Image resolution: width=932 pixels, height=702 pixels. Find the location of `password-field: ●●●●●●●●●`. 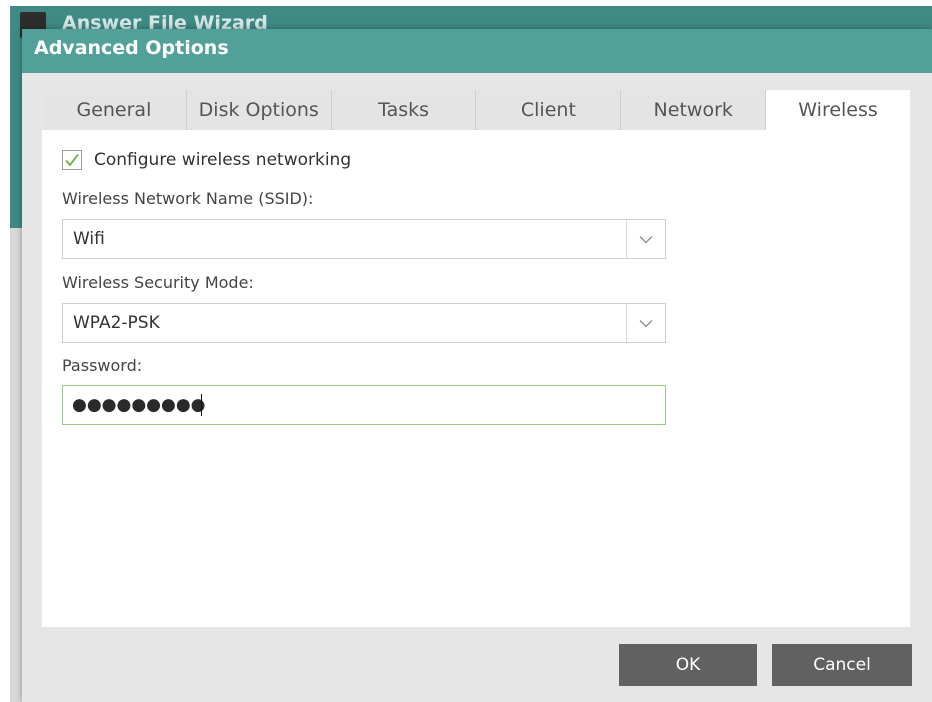

password-field: ●●●●●●●●● is located at coordinates (364, 405).